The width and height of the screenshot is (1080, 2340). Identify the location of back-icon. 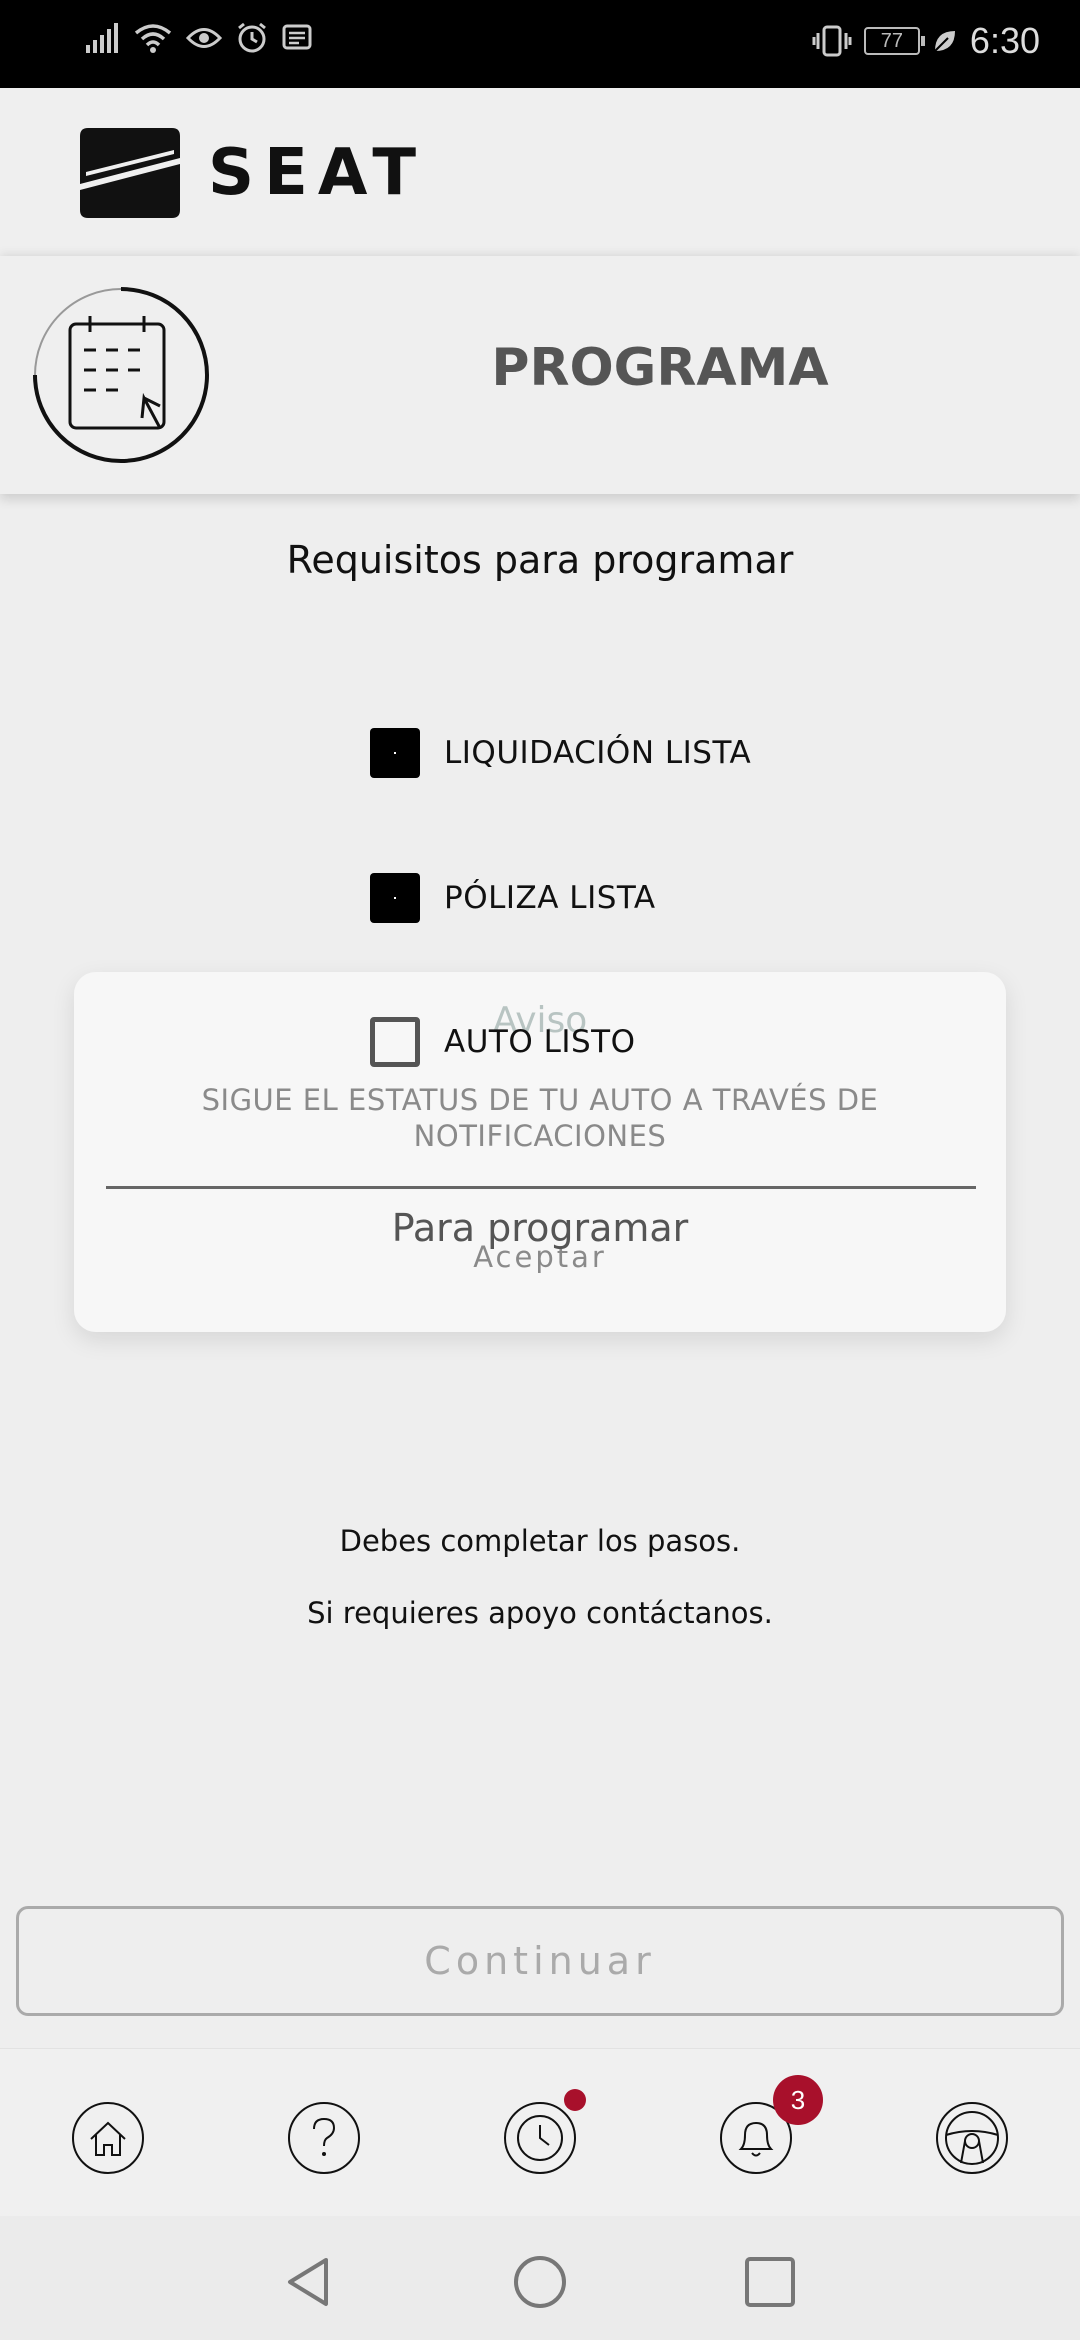
(308, 2282).